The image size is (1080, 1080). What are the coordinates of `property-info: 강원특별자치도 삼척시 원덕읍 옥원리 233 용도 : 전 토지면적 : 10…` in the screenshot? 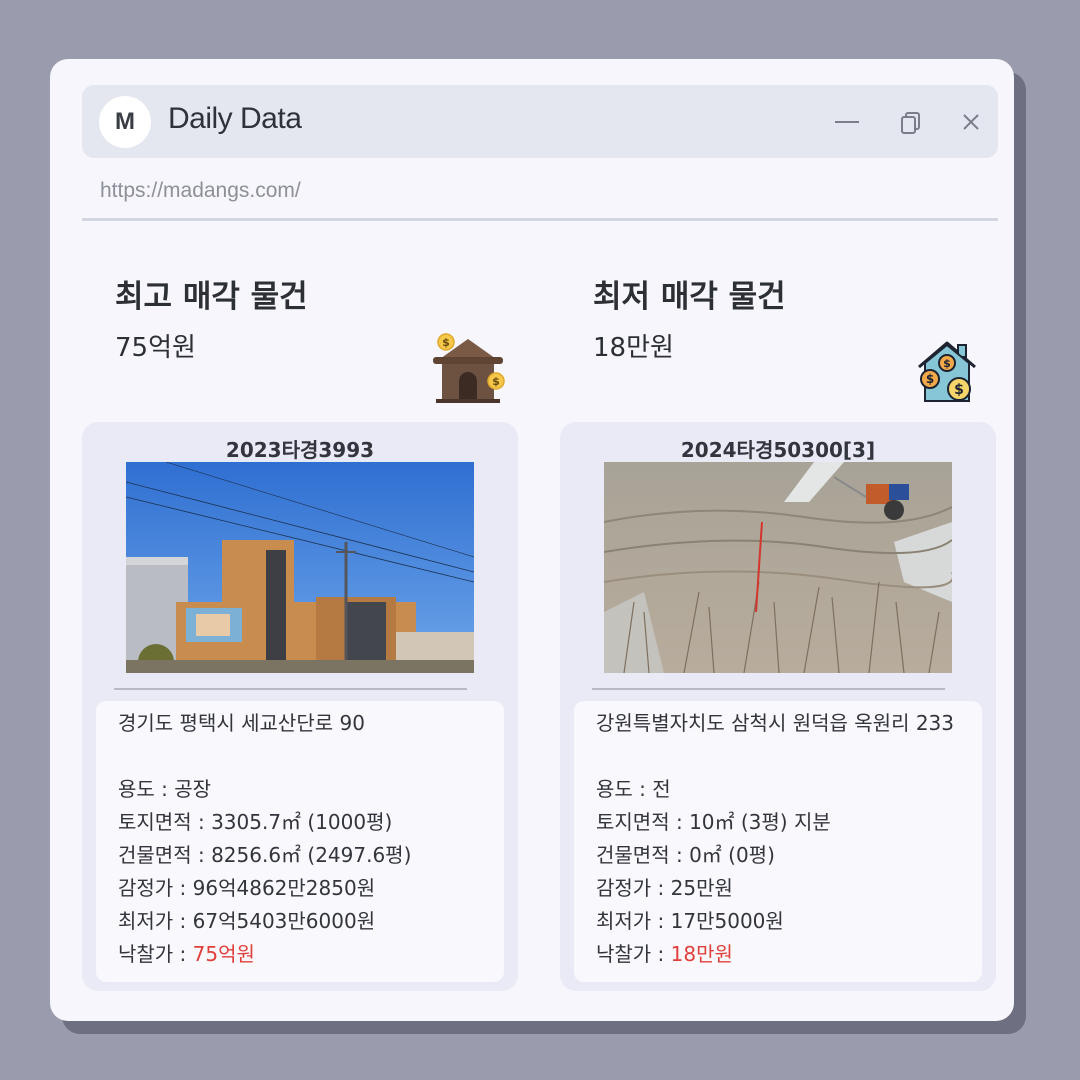 It's located at (778, 841).